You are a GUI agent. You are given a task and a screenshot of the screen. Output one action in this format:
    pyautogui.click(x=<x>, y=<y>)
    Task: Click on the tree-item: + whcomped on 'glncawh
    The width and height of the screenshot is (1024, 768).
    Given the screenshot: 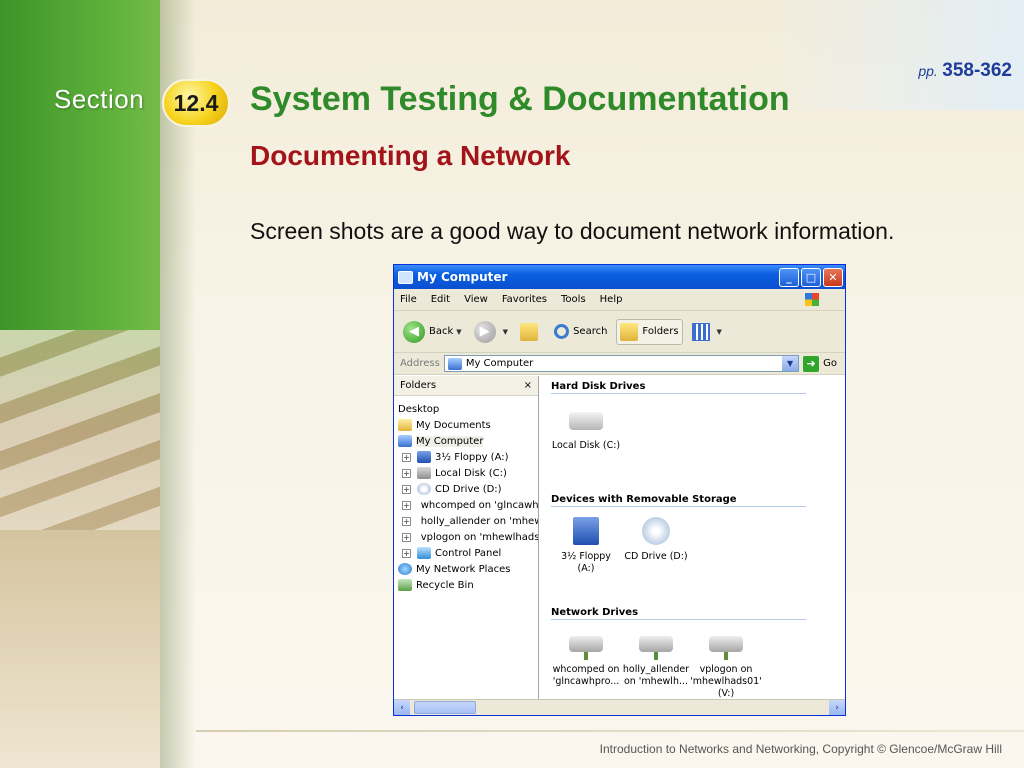 What is the action you would take?
    pyautogui.click(x=468, y=505)
    